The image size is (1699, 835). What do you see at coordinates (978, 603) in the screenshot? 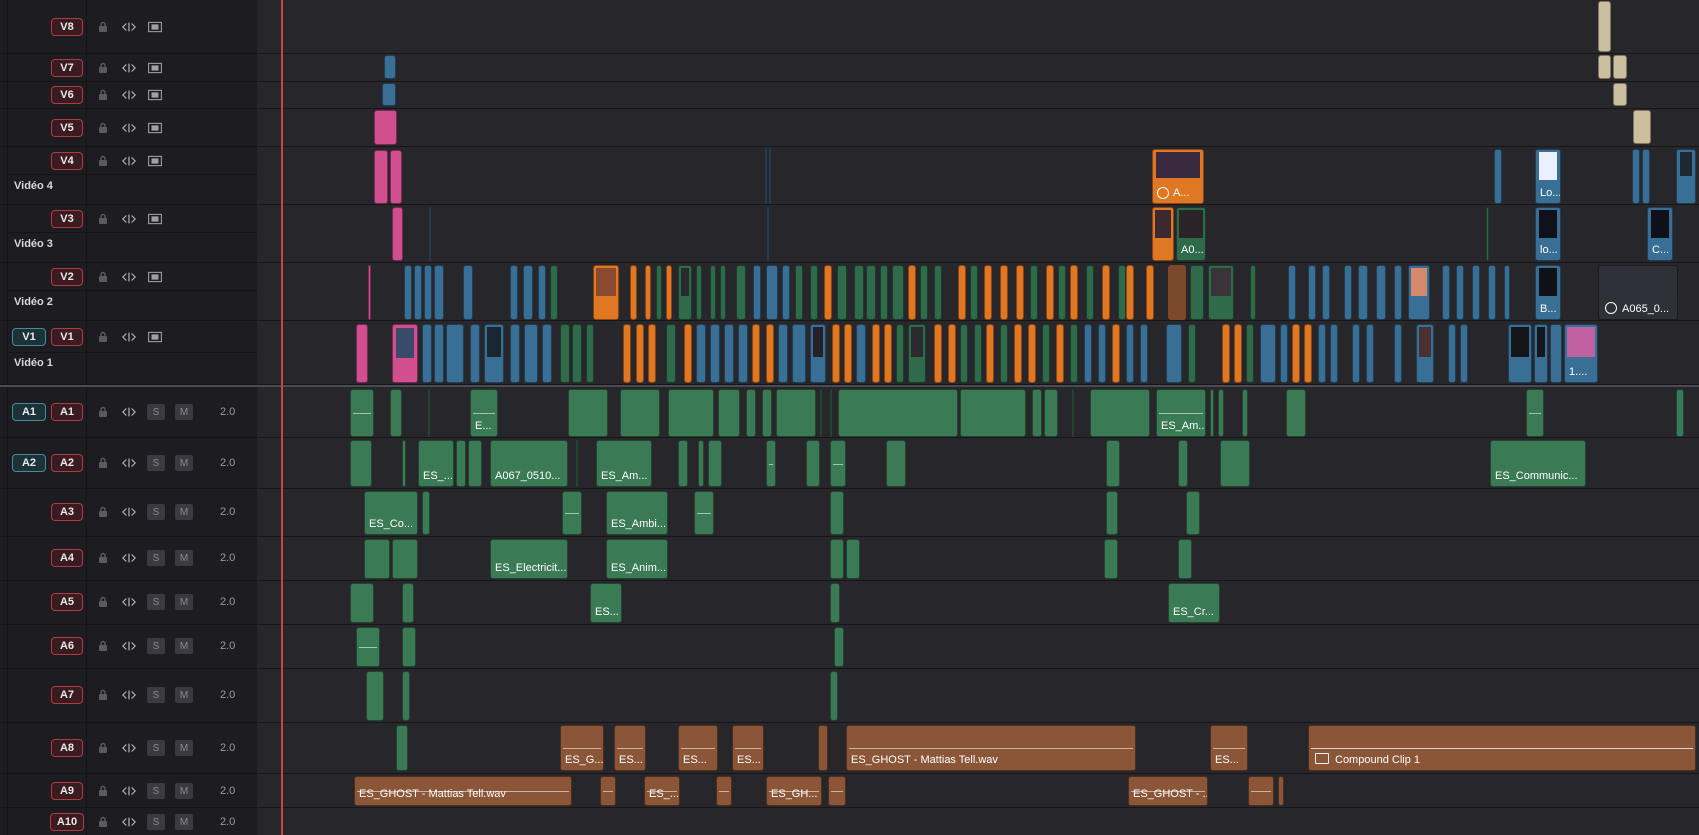
I see `track-lane-a5` at bounding box center [978, 603].